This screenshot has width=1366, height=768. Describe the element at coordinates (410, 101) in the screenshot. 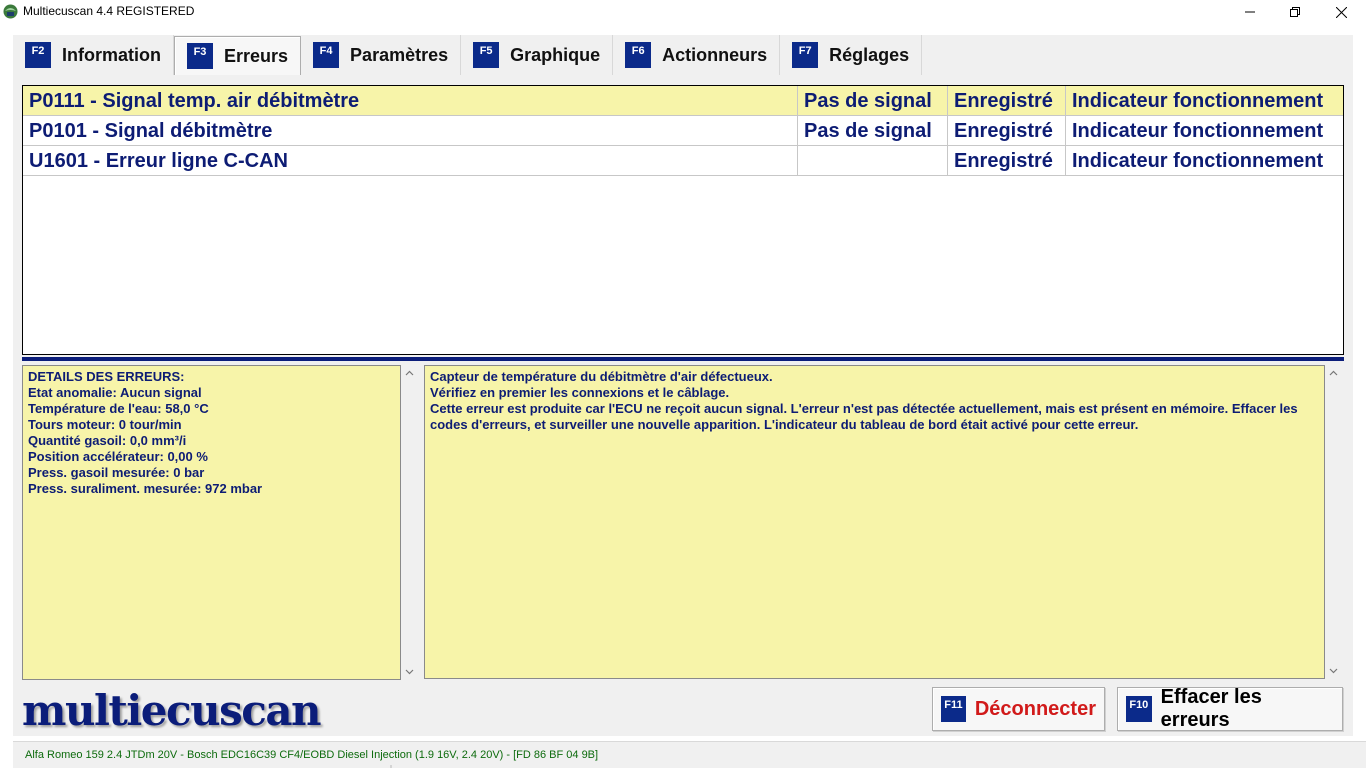

I see `error-code-cell: P0111 - Signal temp. air débitmètre` at that location.